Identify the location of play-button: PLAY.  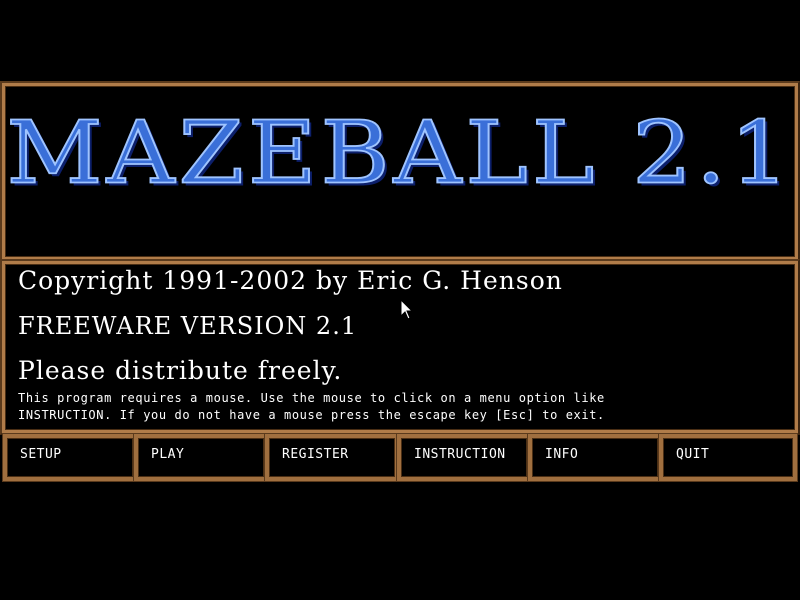
(201, 457).